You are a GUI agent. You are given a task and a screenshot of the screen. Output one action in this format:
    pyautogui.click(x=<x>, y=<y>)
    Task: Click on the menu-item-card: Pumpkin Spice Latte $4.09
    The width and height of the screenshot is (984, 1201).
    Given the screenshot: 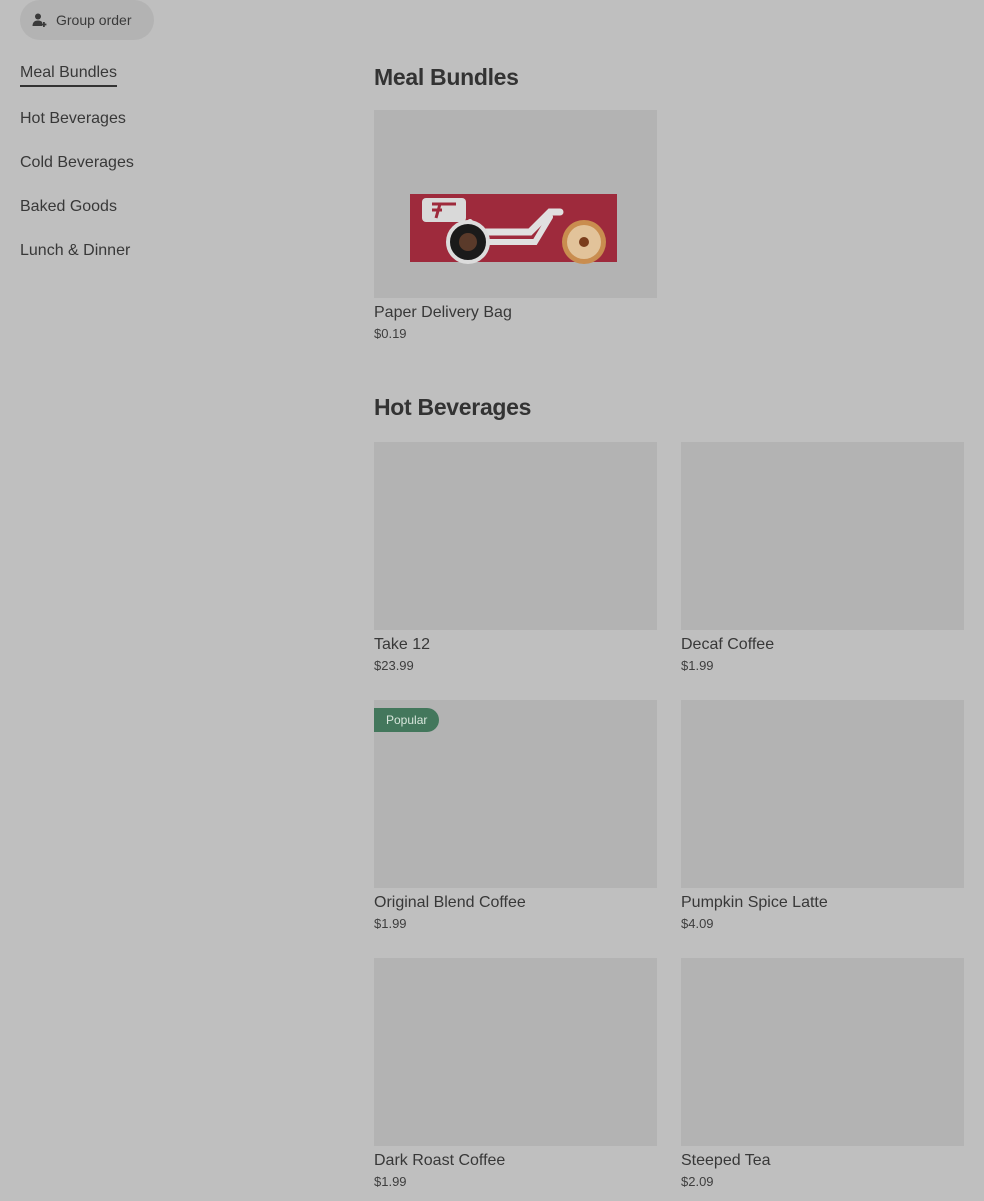 What is the action you would take?
    pyautogui.click(x=822, y=816)
    